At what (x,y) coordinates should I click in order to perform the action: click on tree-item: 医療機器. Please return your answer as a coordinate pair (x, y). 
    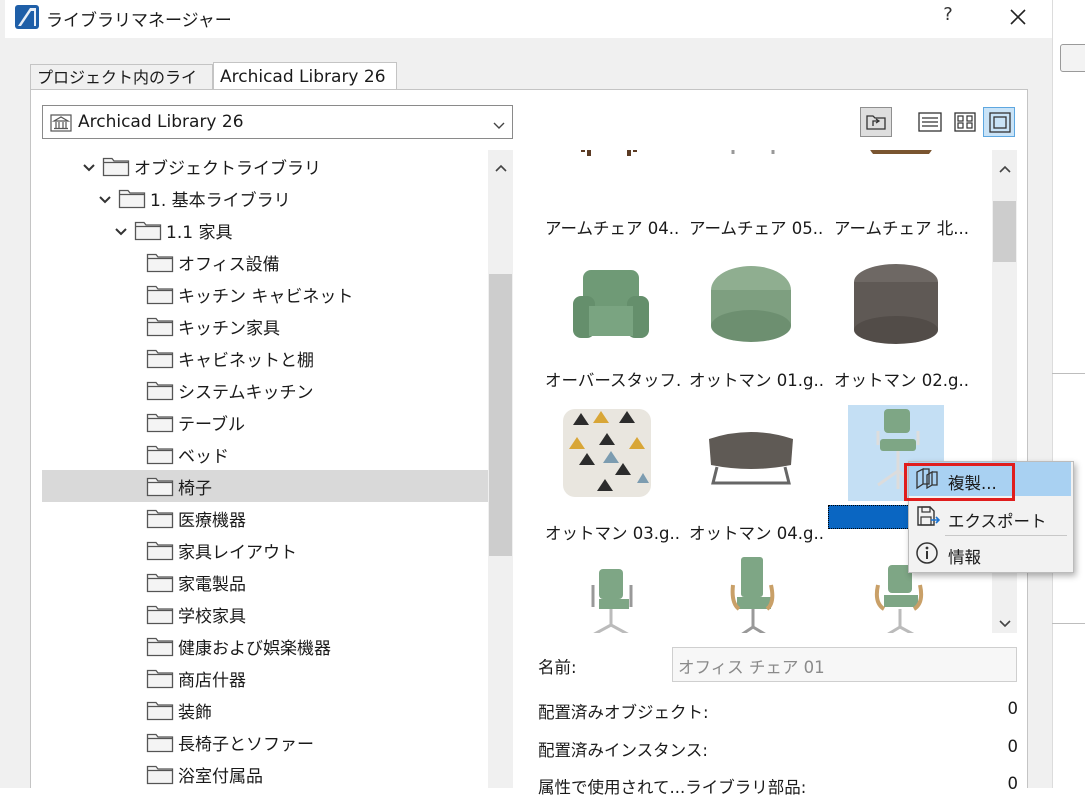
    Looking at the image, I should click on (265, 518).